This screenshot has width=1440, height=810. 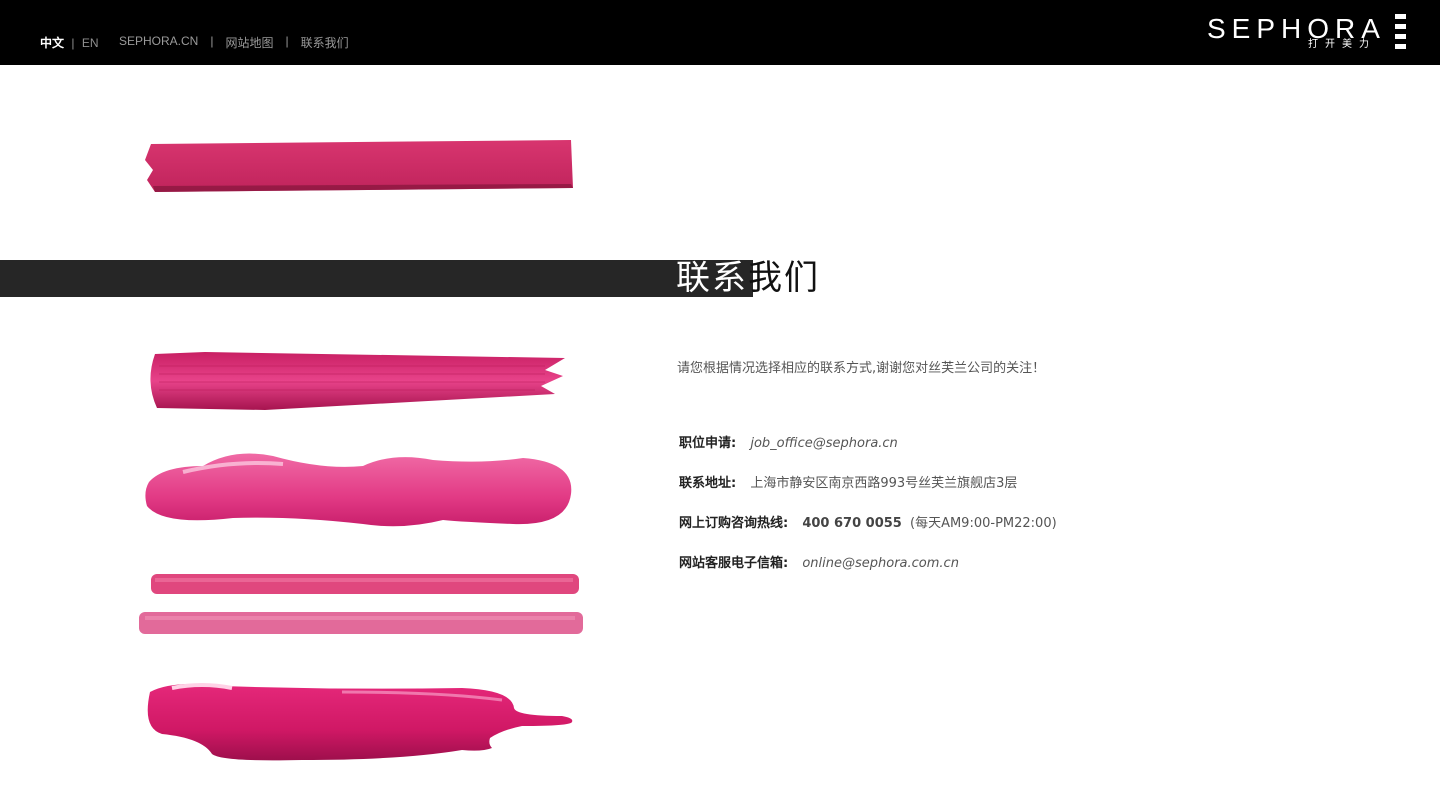 I want to click on top-nav: SEPHORA.CN | 网站地图 | 联系我们, so click(x=234, y=42).